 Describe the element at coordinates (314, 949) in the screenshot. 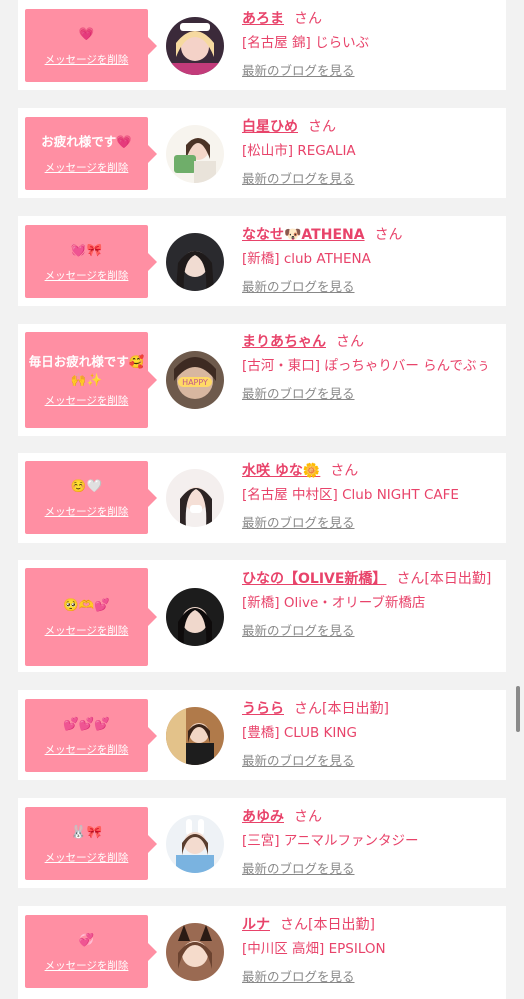

I see `shop-name: [中川区 高畑] EPSILON` at that location.